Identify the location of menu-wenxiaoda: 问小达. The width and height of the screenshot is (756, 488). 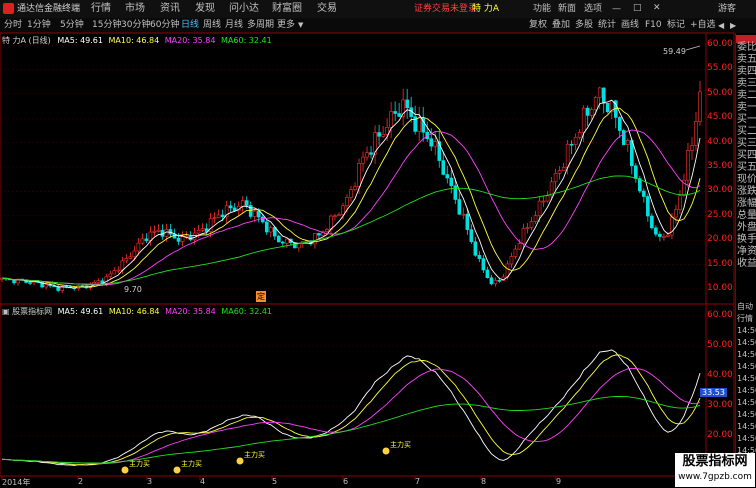
(244, 9).